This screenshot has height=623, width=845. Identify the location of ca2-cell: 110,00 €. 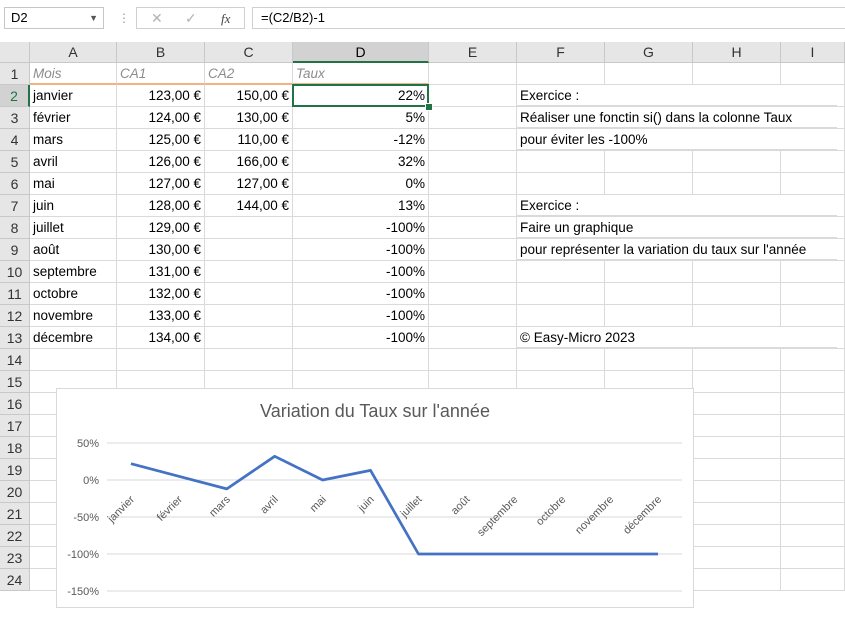
(249, 140).